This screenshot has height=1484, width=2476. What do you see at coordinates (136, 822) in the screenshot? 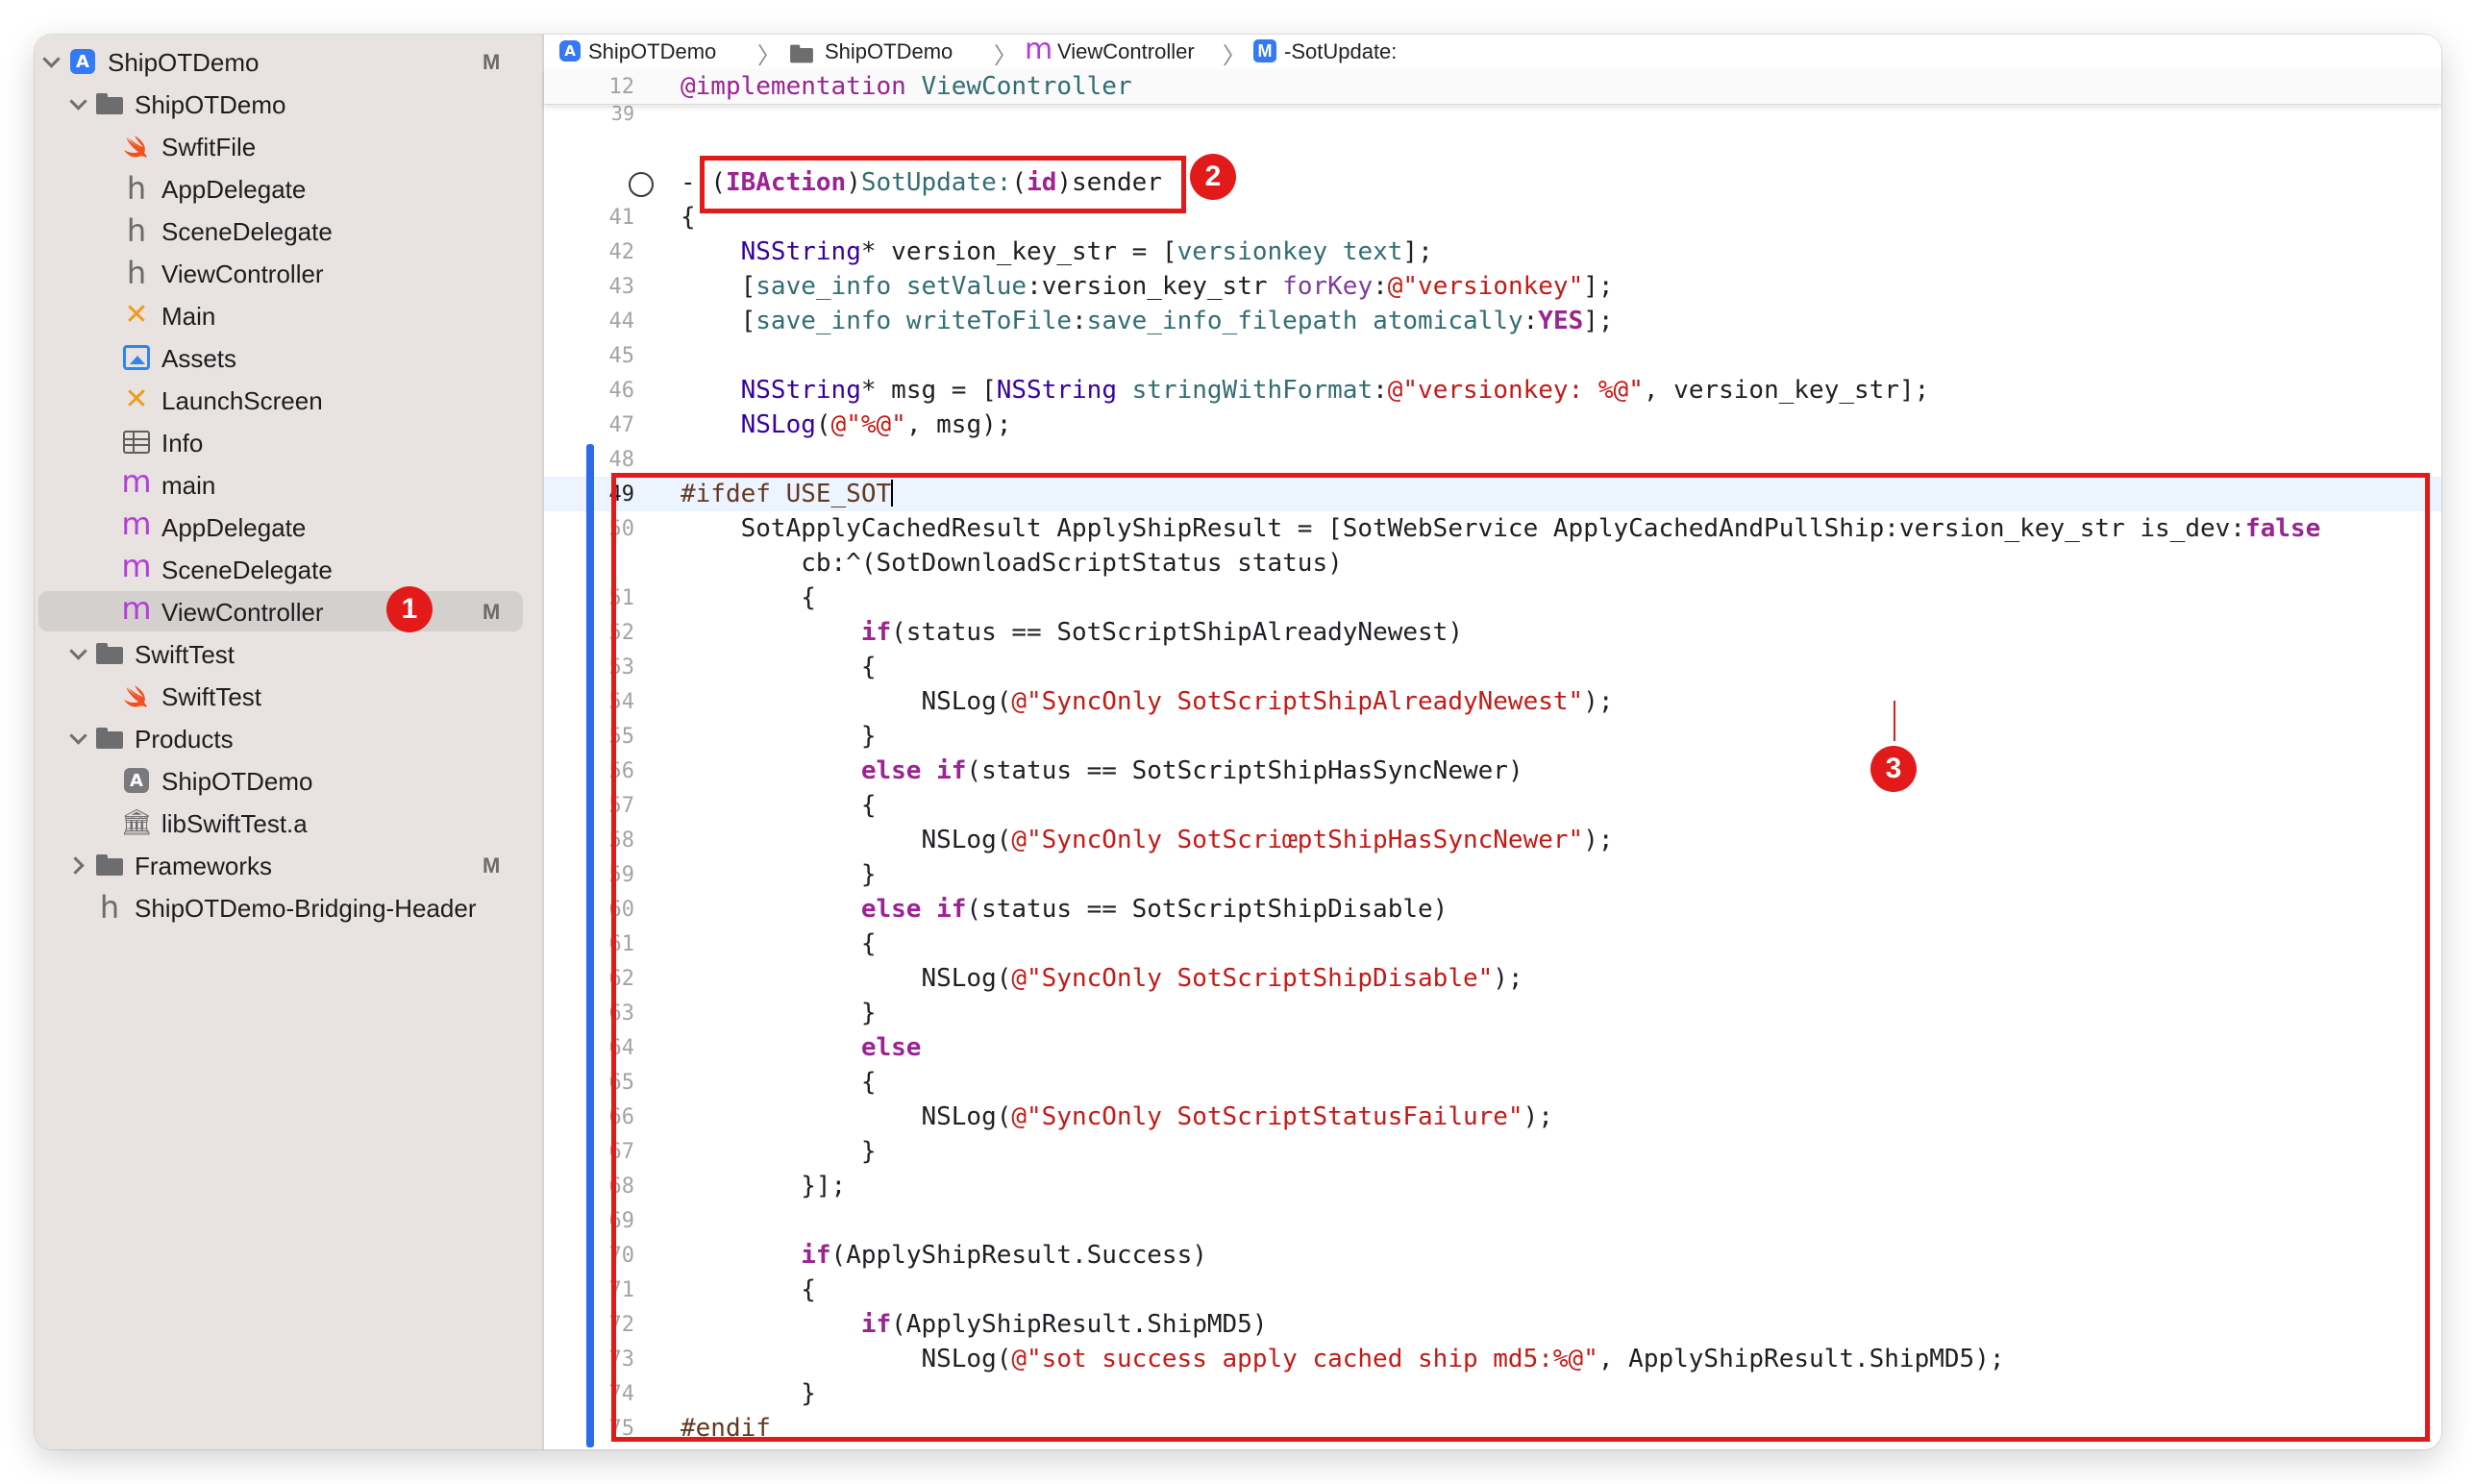
I see `library-icon: 🏛` at bounding box center [136, 822].